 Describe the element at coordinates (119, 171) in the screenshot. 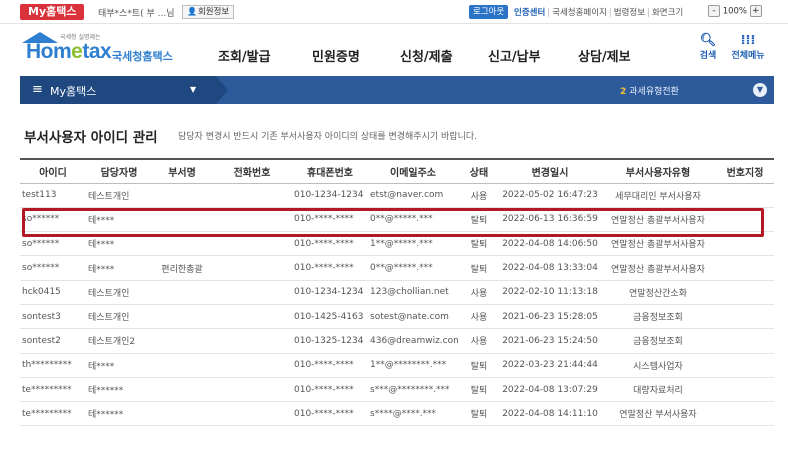

I see `col-header: 담당자명` at that location.